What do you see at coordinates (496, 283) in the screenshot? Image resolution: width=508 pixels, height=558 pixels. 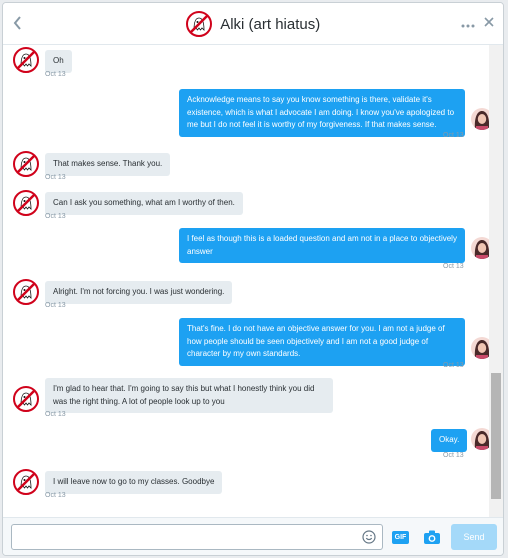 I see `scrollbar` at bounding box center [496, 283].